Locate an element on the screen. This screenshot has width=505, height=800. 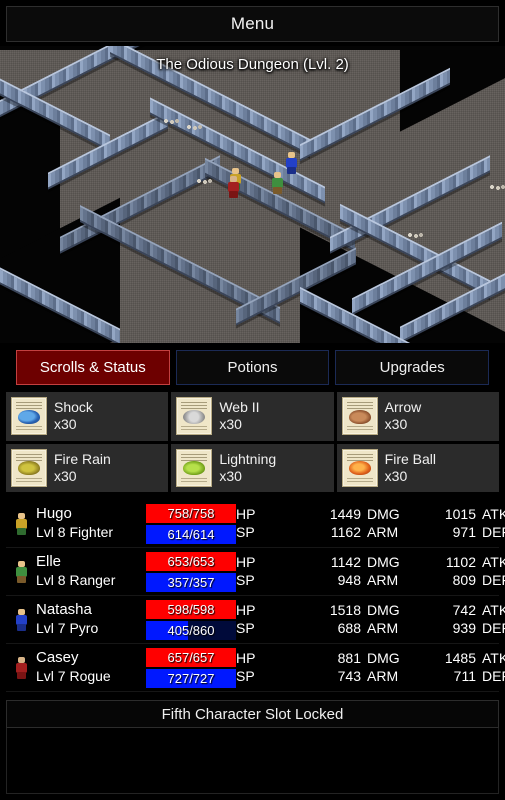
tab-potions: Potions is located at coordinates (252, 367).